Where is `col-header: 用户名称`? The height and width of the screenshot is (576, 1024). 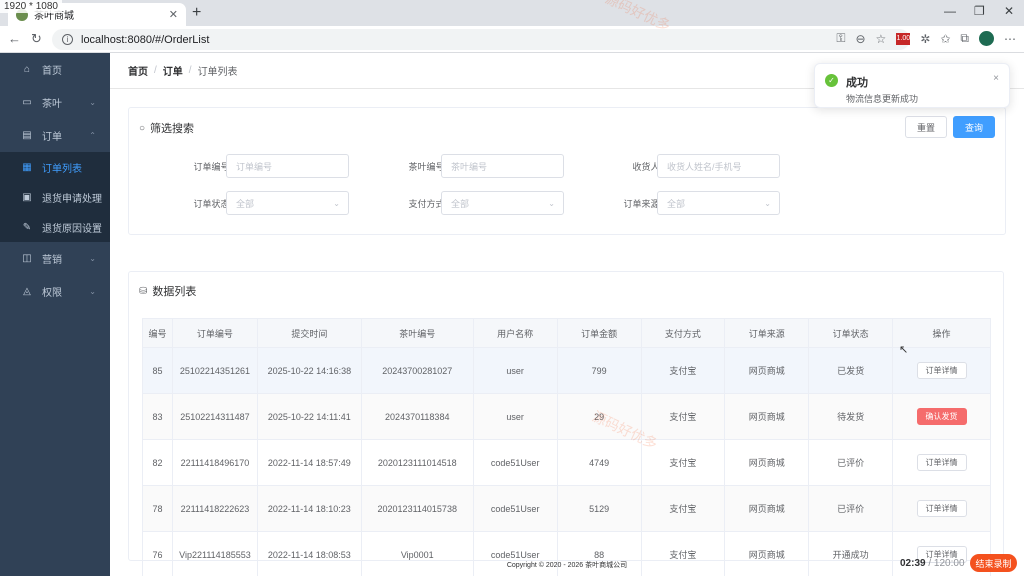
col-header: 用户名称 is located at coordinates (515, 333).